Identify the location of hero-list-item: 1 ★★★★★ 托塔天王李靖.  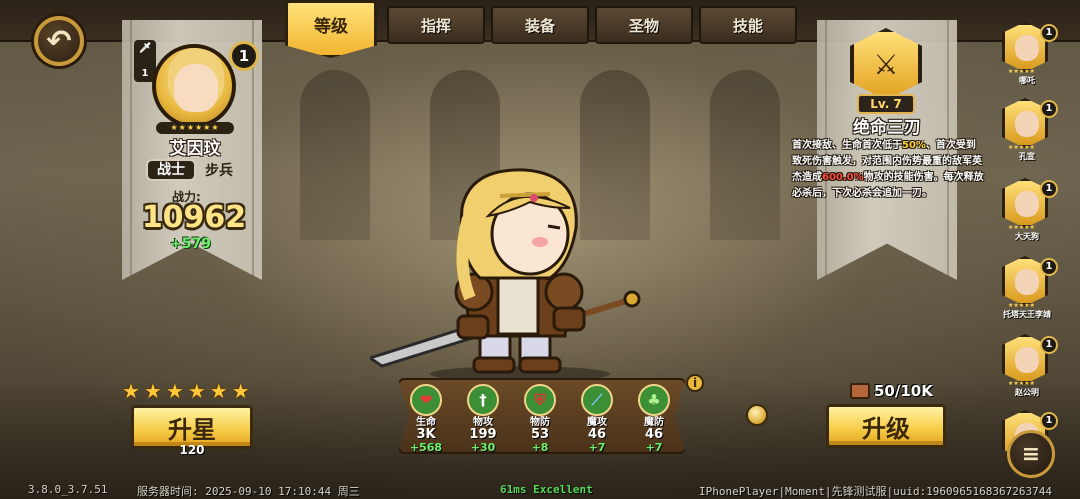
(1033, 288).